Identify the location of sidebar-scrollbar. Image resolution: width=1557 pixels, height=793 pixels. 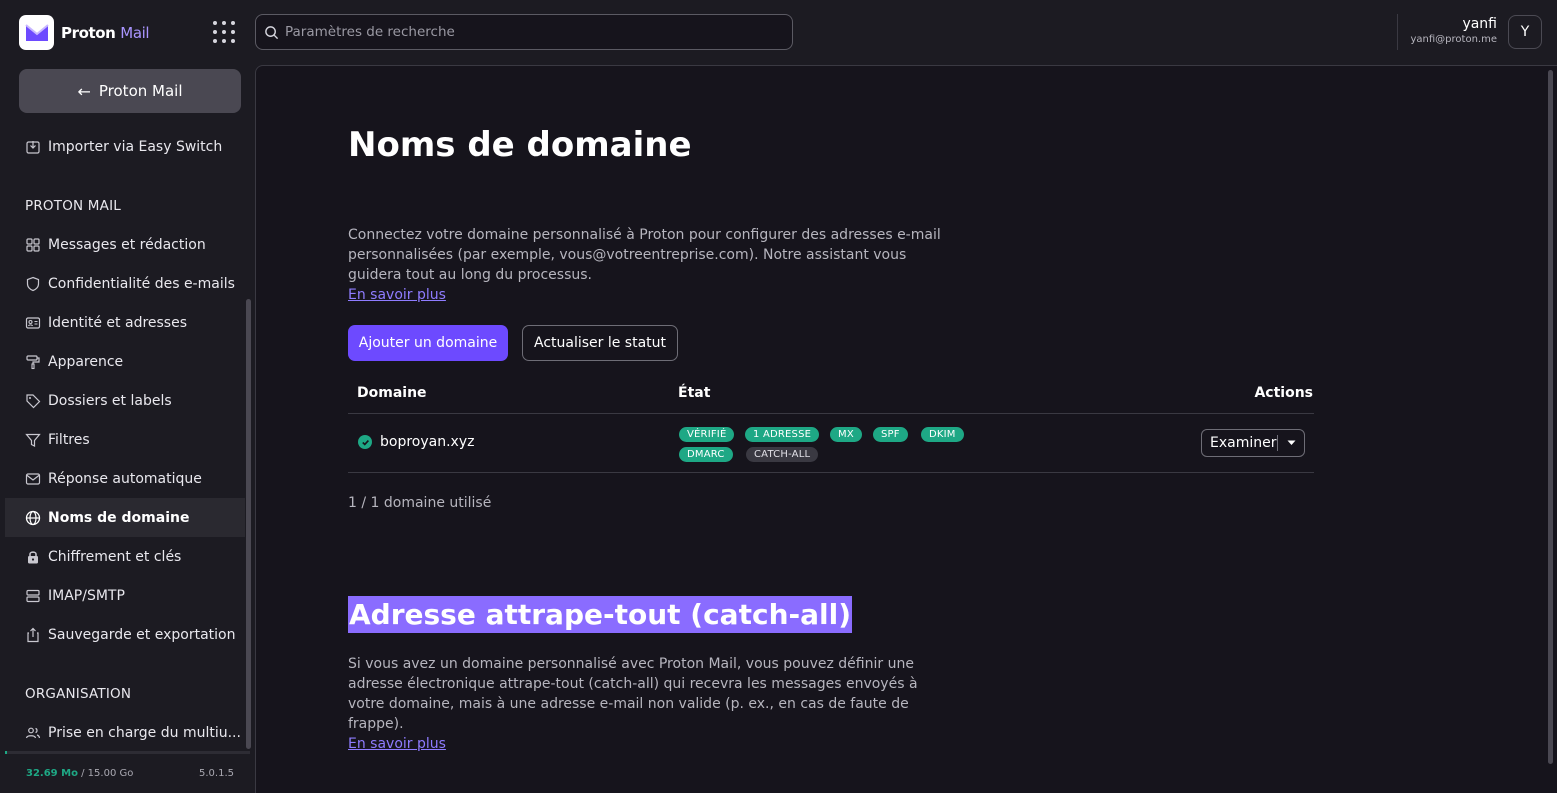
(248, 524).